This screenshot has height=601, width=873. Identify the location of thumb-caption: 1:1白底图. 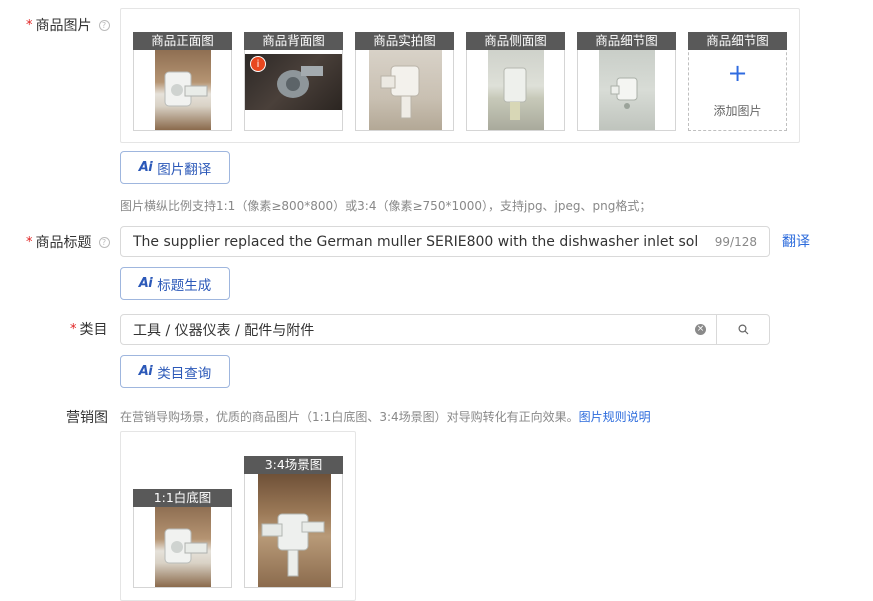
(182, 498).